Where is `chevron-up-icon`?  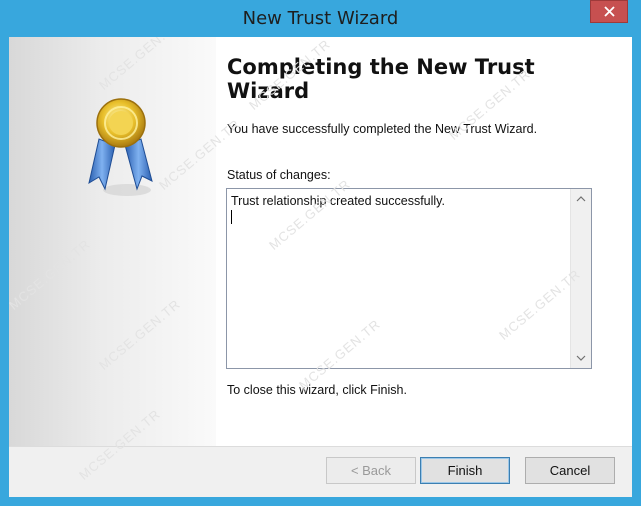
chevron-up-icon is located at coordinates (581, 199).